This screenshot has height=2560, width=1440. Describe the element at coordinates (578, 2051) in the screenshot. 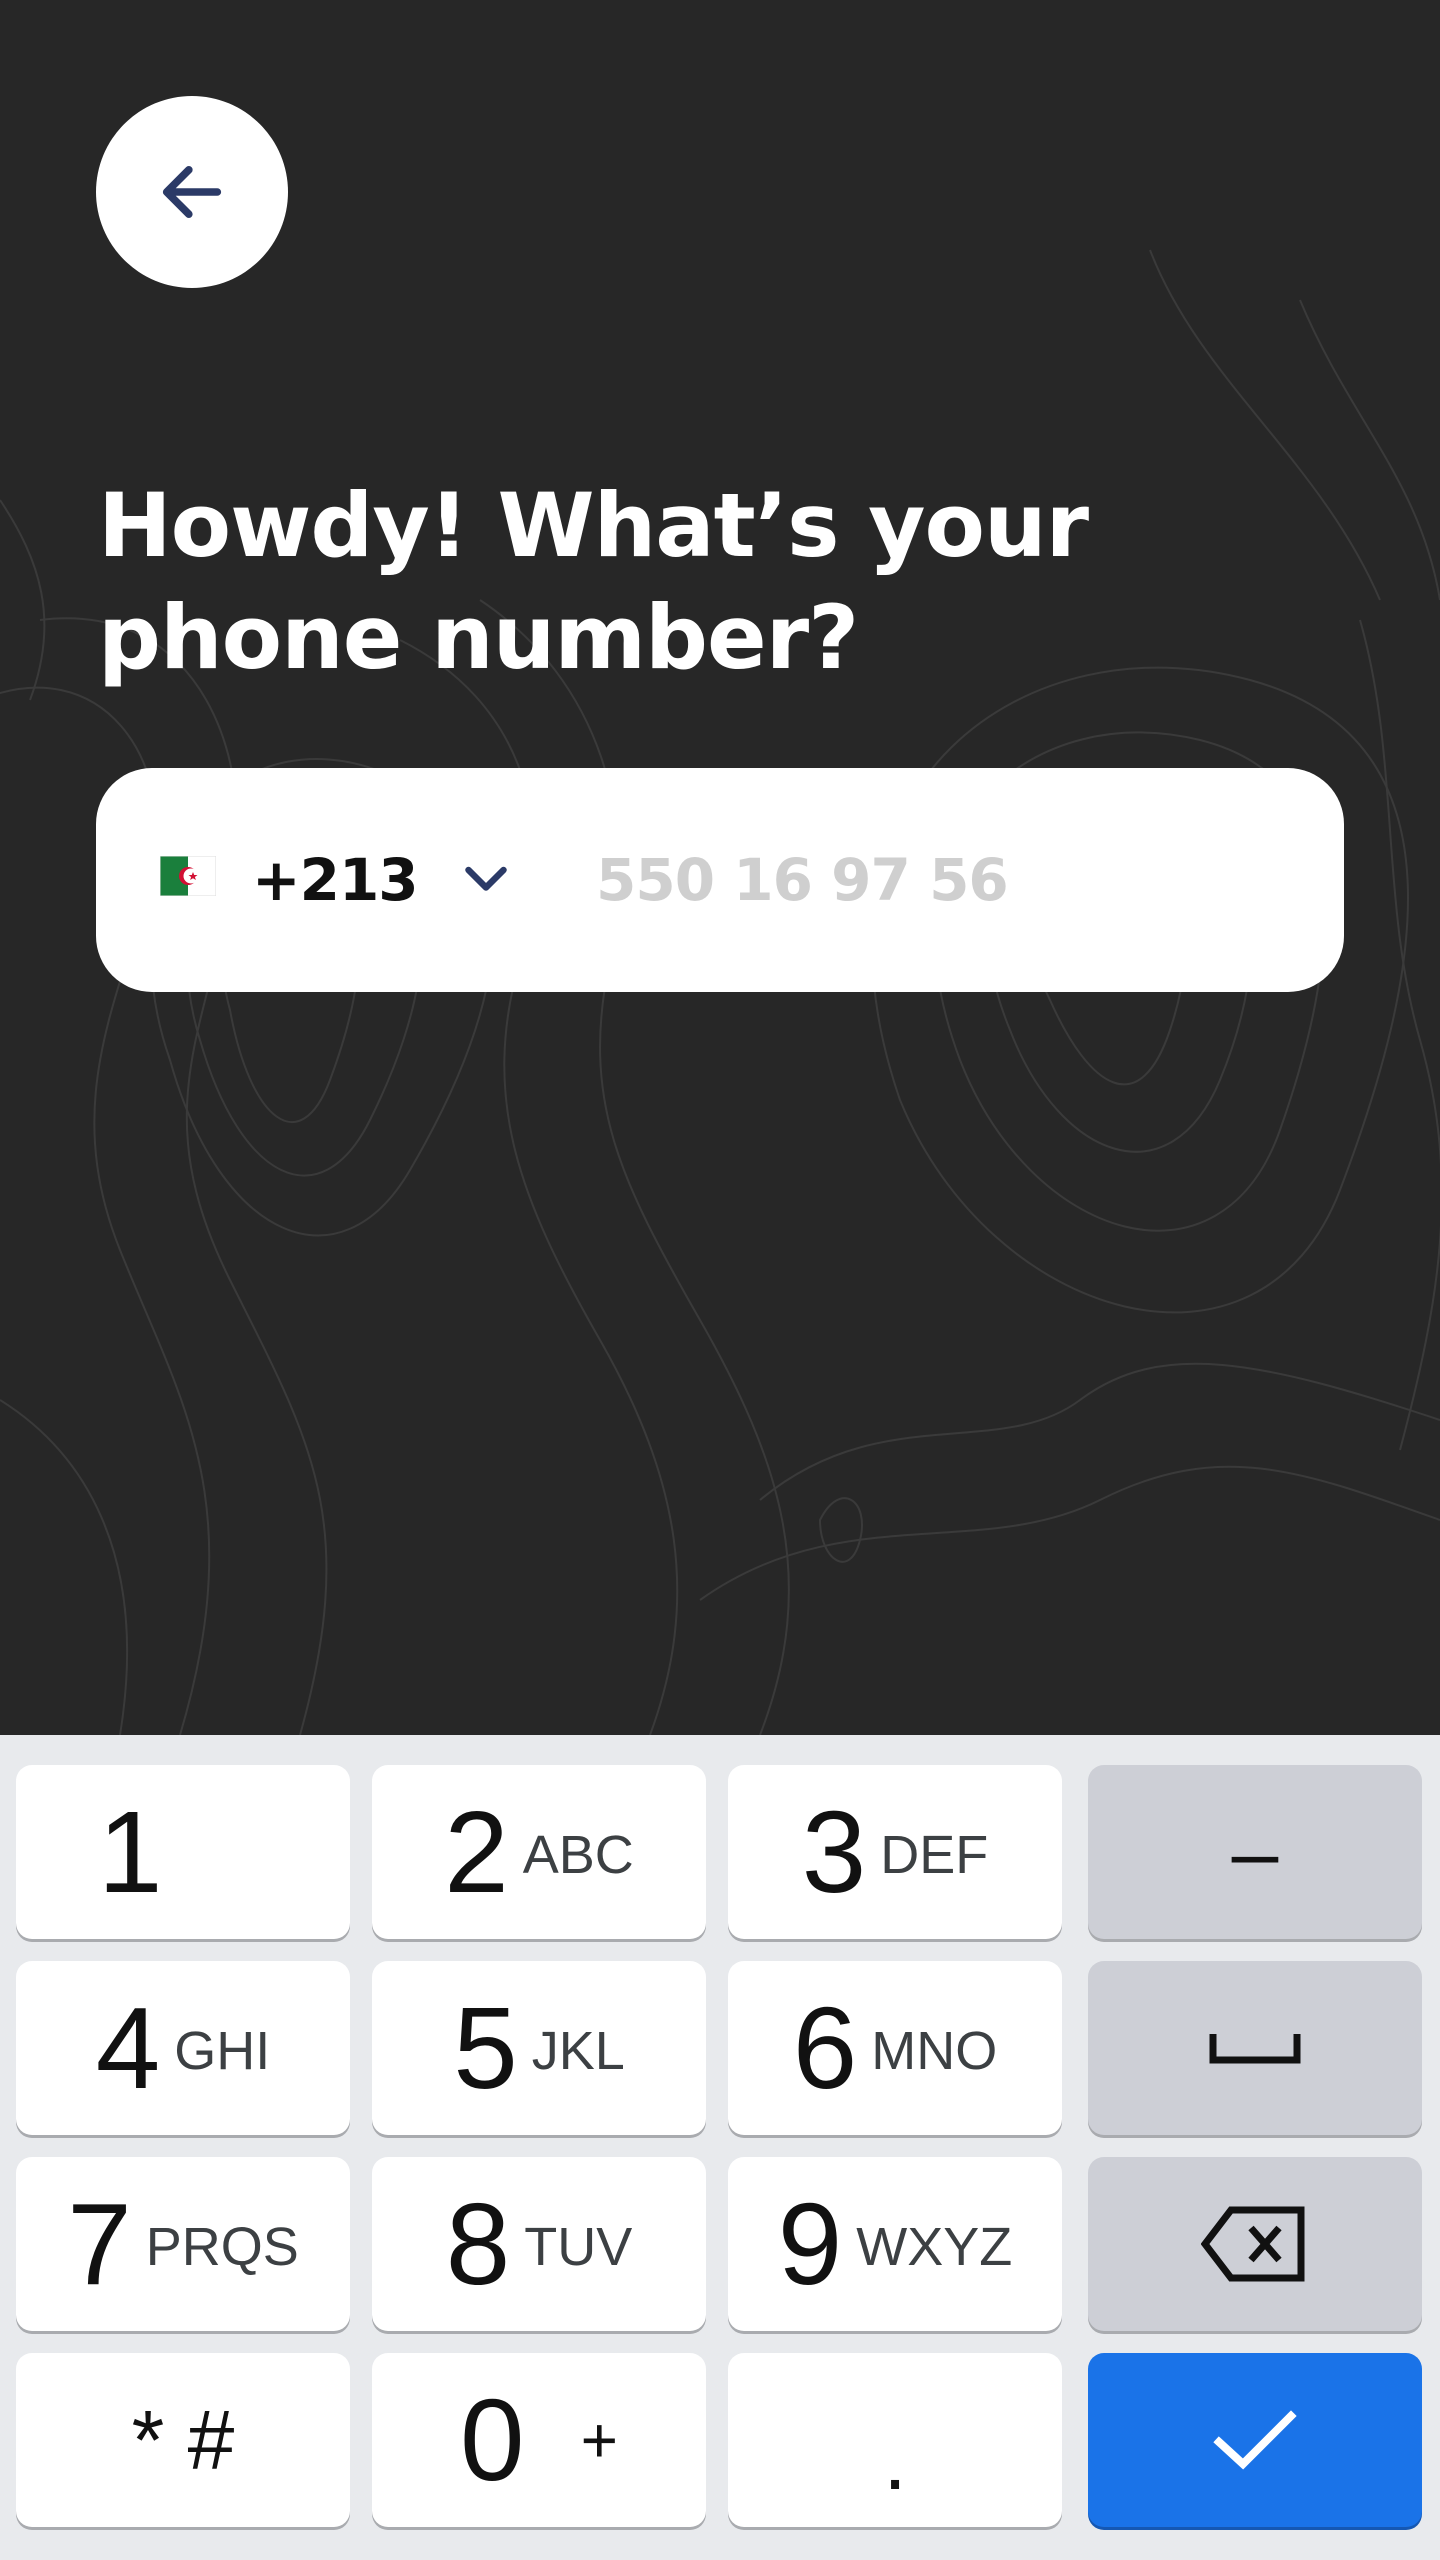

I see `key-letters: JKL` at that location.